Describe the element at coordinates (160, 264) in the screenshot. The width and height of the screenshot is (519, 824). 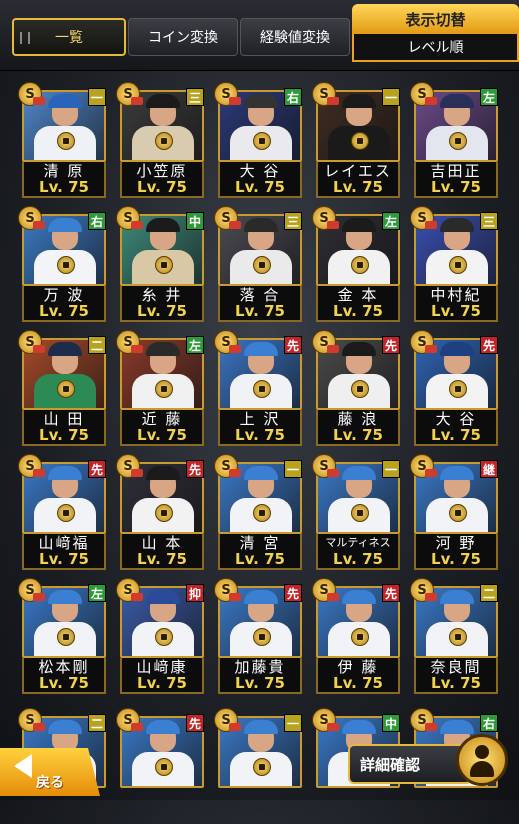
I see `player-card: S 中糸 井 Lv. 75` at that location.